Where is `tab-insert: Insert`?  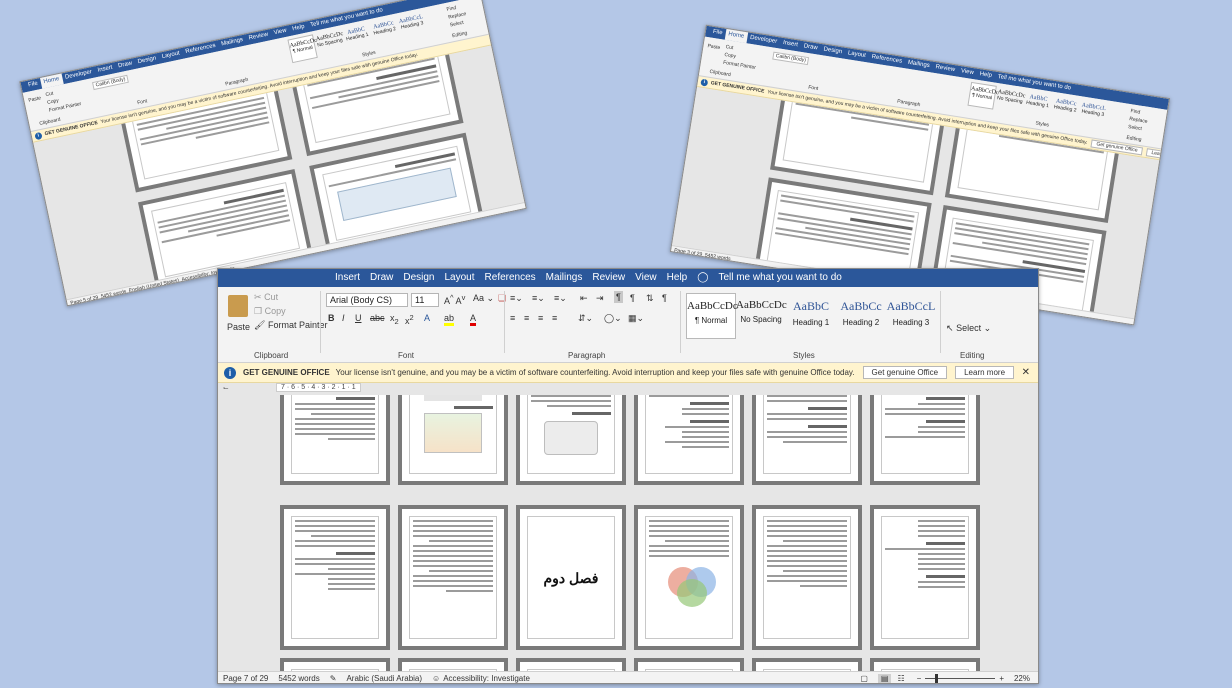
tab-insert: Insert is located at coordinates (347, 278).